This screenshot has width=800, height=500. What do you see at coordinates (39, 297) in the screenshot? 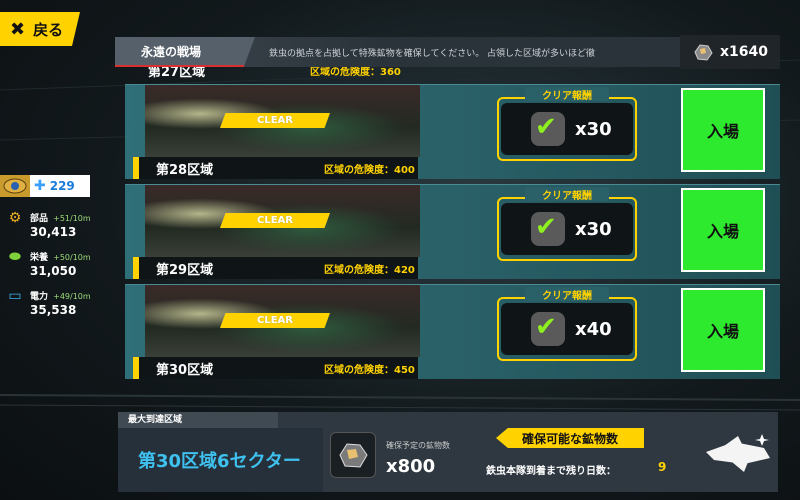
I see `resource-name: 電力` at bounding box center [39, 297].